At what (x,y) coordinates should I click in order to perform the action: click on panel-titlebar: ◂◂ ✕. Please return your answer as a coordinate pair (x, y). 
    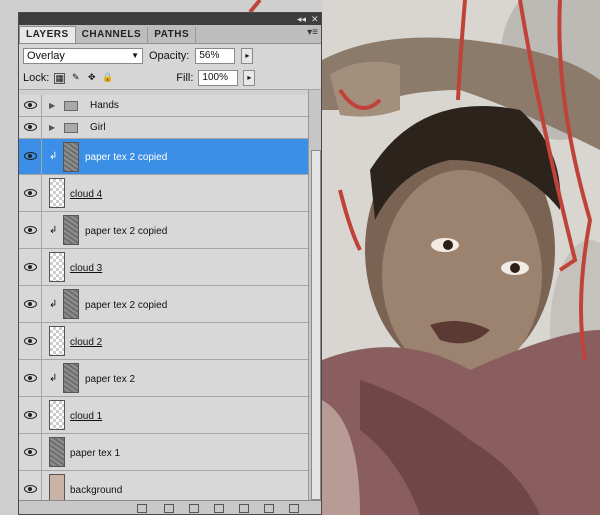
    Looking at the image, I should click on (170, 19).